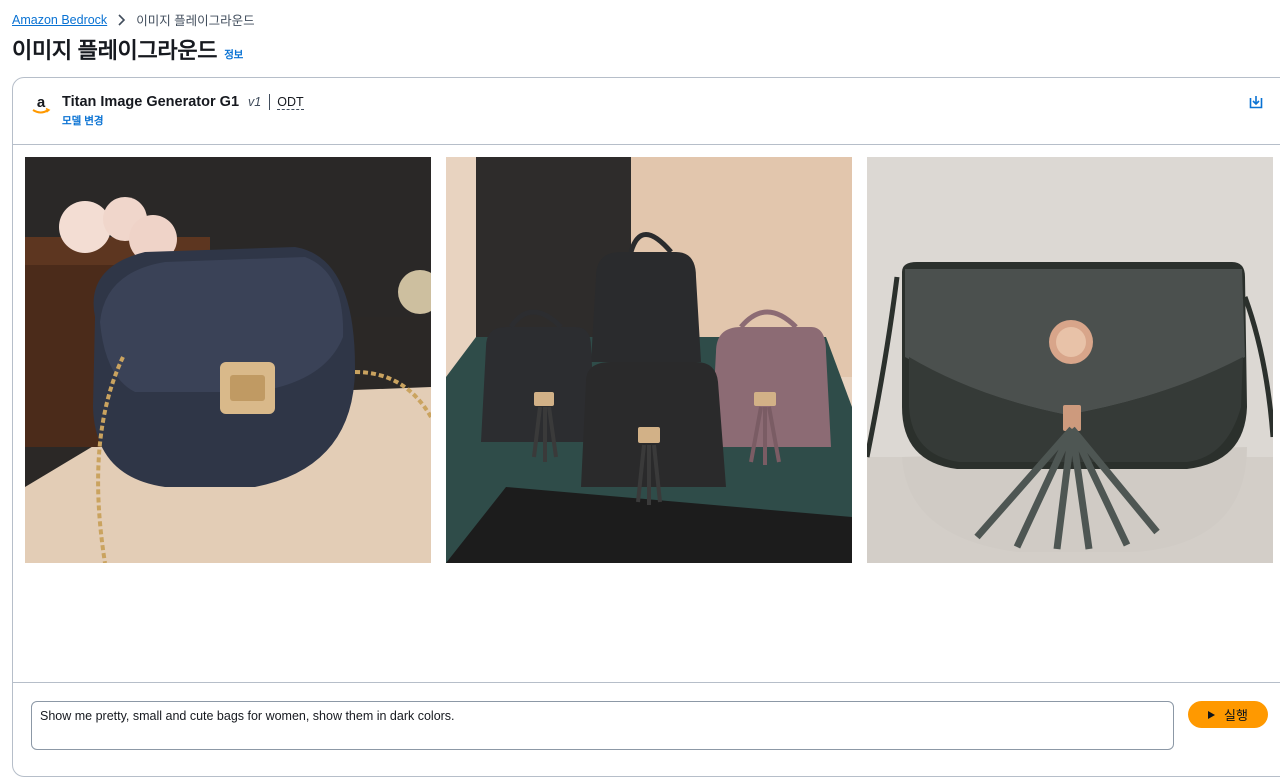 This screenshot has width=1280, height=779. Describe the element at coordinates (233, 54) in the screenshot. I see `info-link: 정보` at that location.